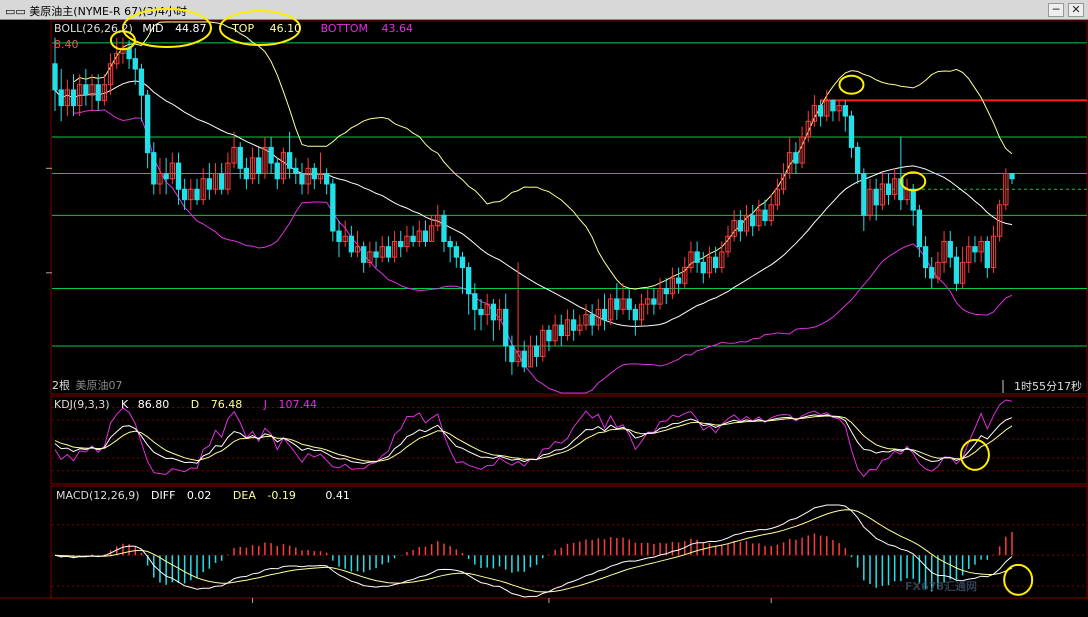  Describe the element at coordinates (191, 28) in the screenshot. I see `boll-mid-value: 44.87` at that location.